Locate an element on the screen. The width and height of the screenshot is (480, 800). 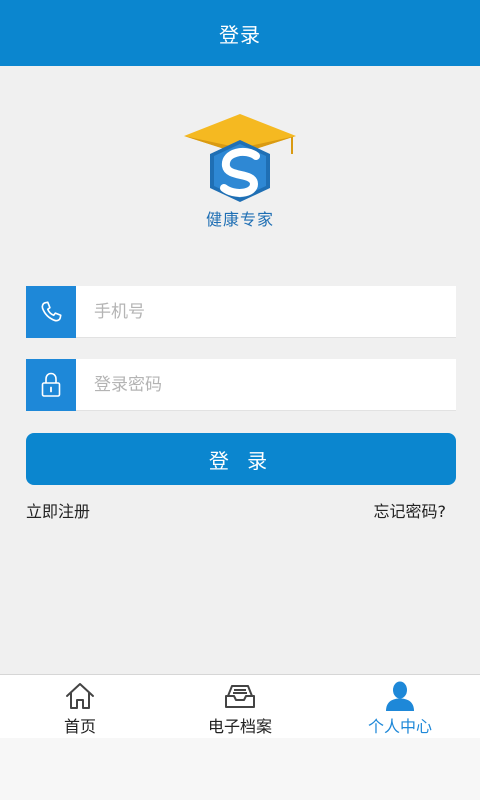
register-link: 立即注册 is located at coordinates (58, 510).